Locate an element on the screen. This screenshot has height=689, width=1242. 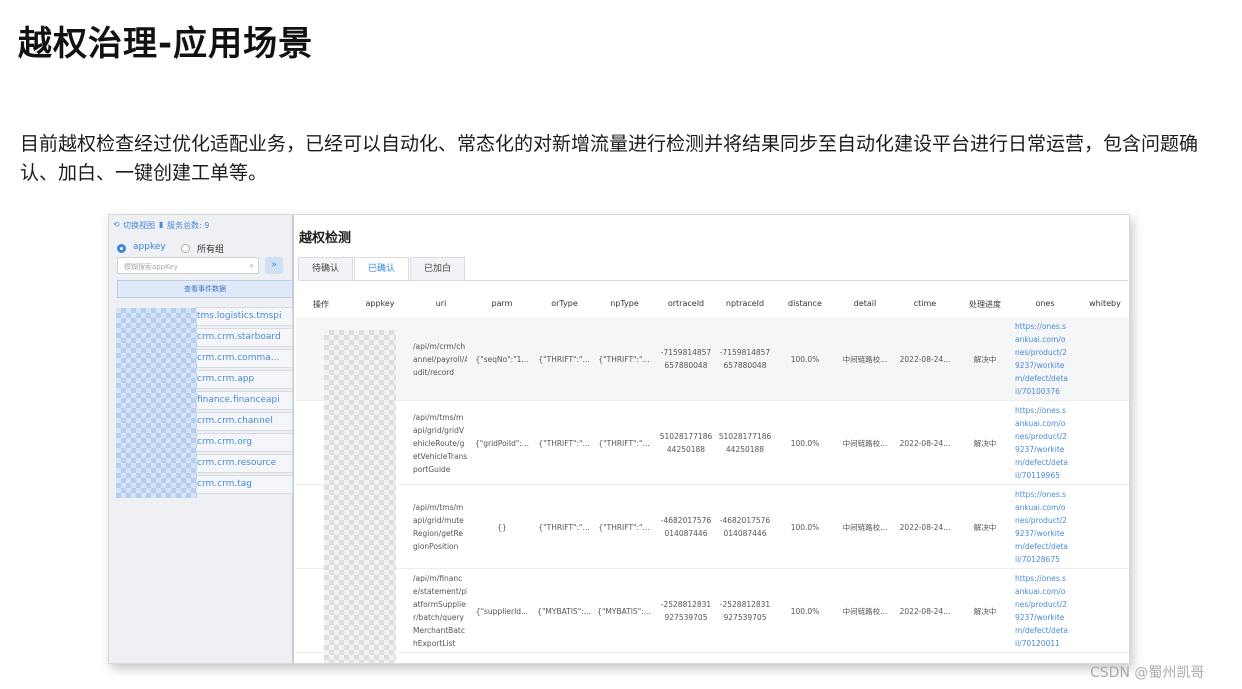
uri-cell-line: /api/m/tms/m is located at coordinates (438, 507).